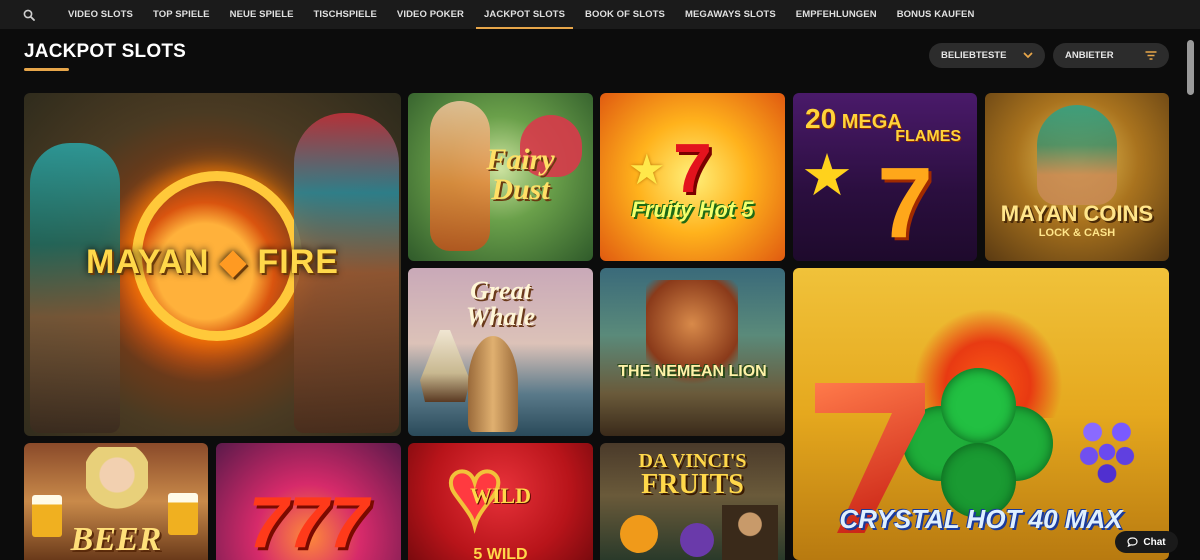  I want to click on game-subtitle: 5 WILD, so click(500, 553).